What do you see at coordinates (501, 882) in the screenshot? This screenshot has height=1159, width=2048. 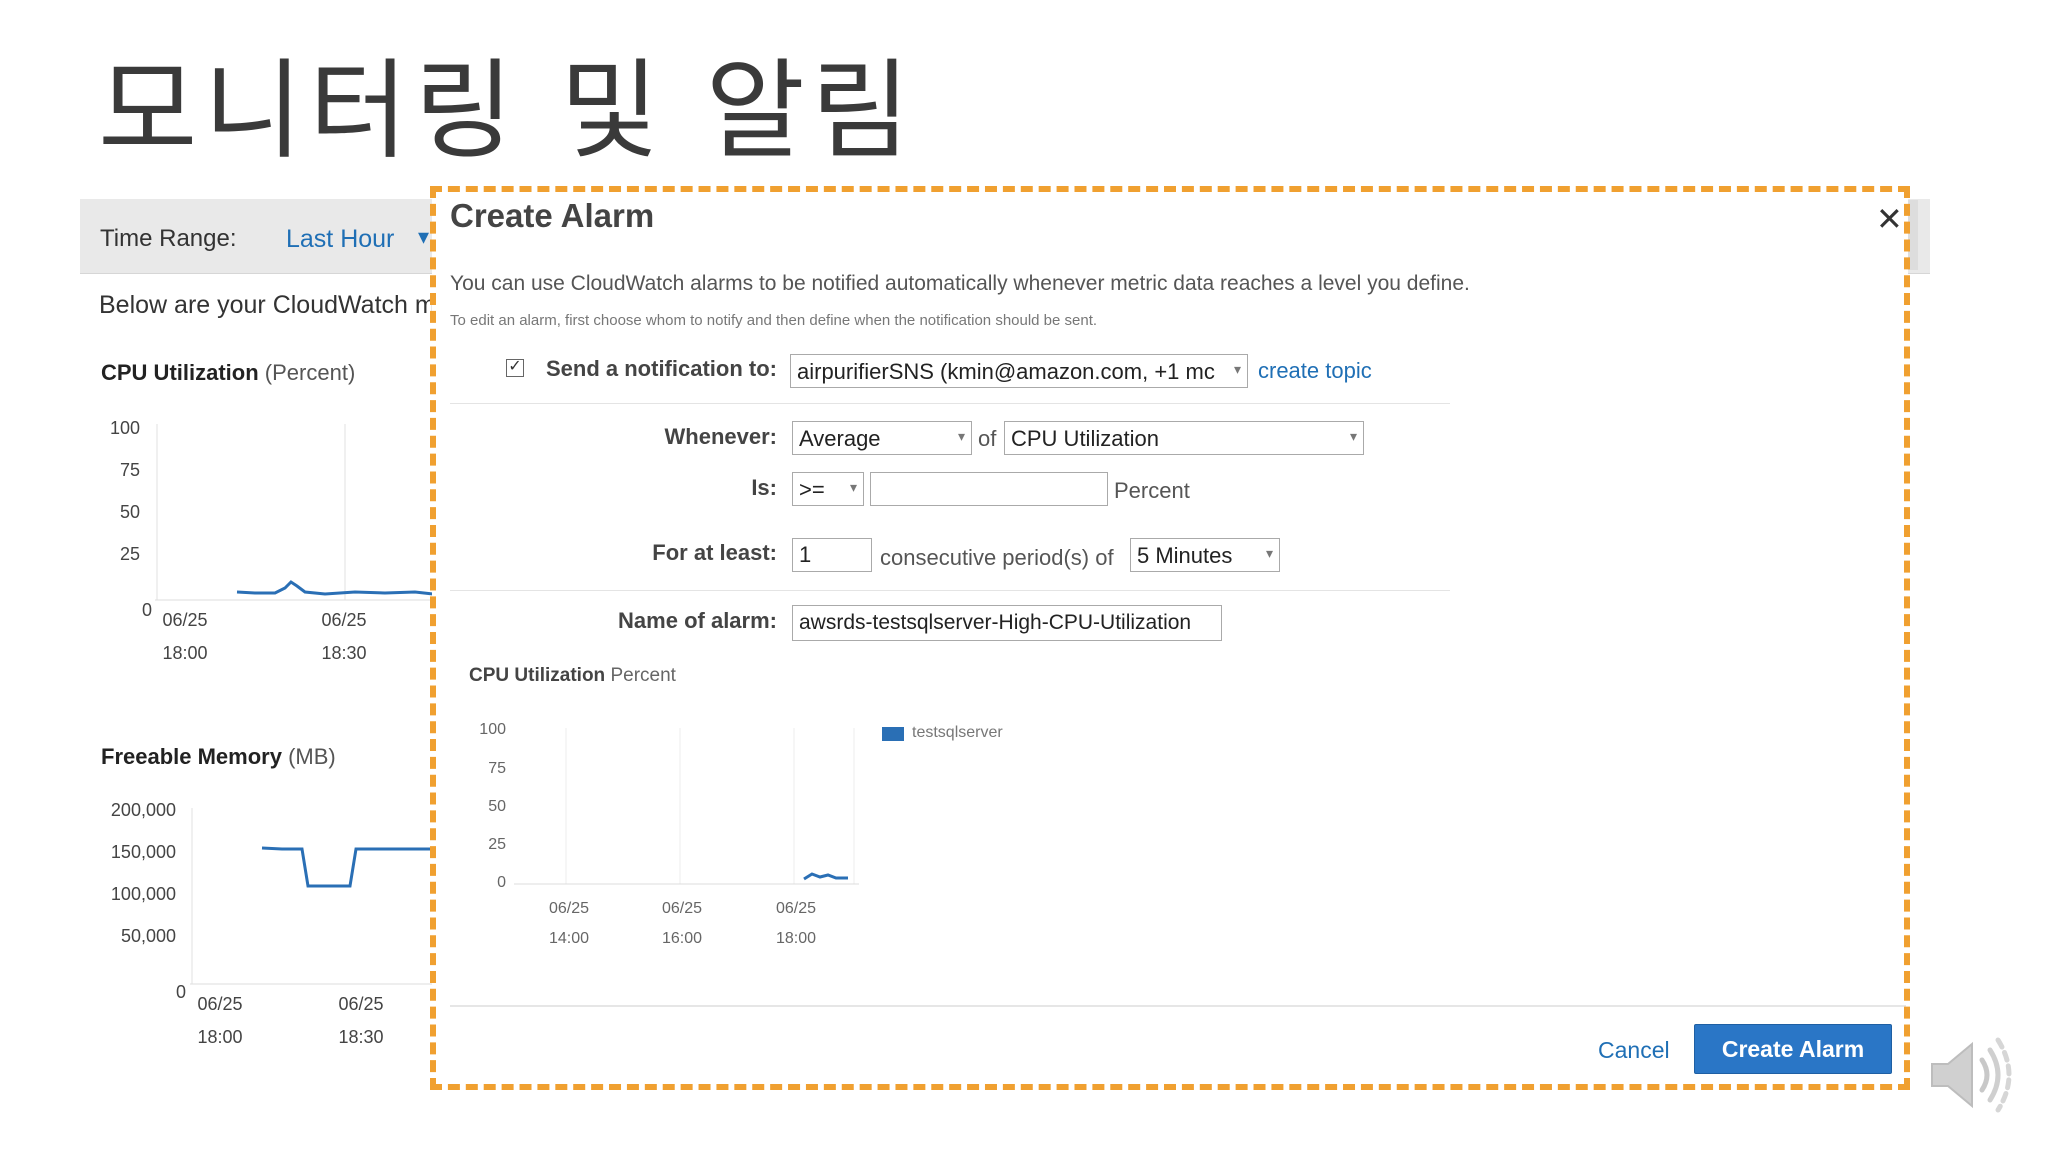 I see `alarm-chart-ytick: 0` at bounding box center [501, 882].